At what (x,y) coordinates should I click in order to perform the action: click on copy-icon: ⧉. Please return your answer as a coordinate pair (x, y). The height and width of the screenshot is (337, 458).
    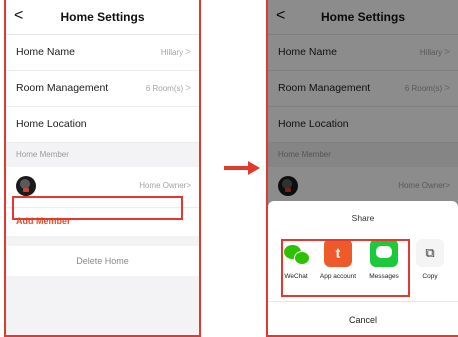
    Looking at the image, I should click on (430, 253).